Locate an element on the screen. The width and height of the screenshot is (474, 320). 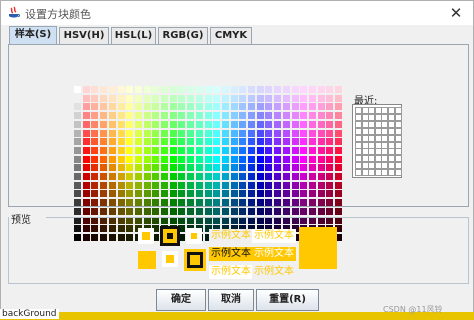
tab-rgb: RGB(G) is located at coordinates (183, 35).